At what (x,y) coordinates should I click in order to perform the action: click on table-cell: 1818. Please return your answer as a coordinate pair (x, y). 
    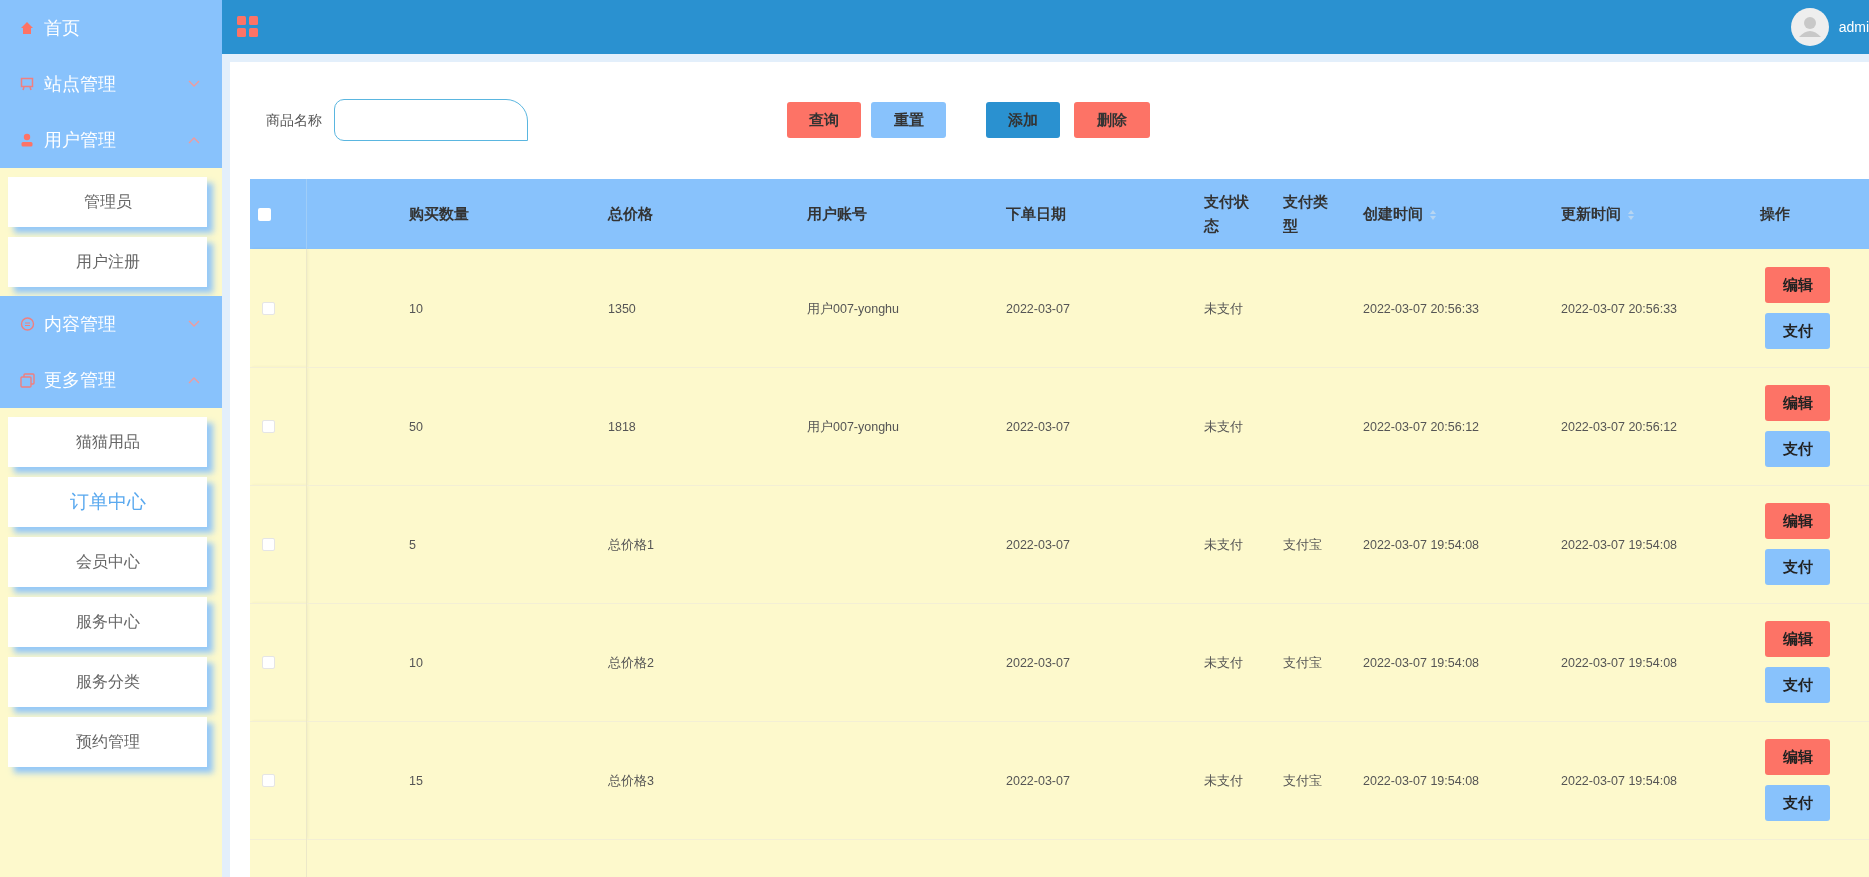
    Looking at the image, I should click on (622, 427).